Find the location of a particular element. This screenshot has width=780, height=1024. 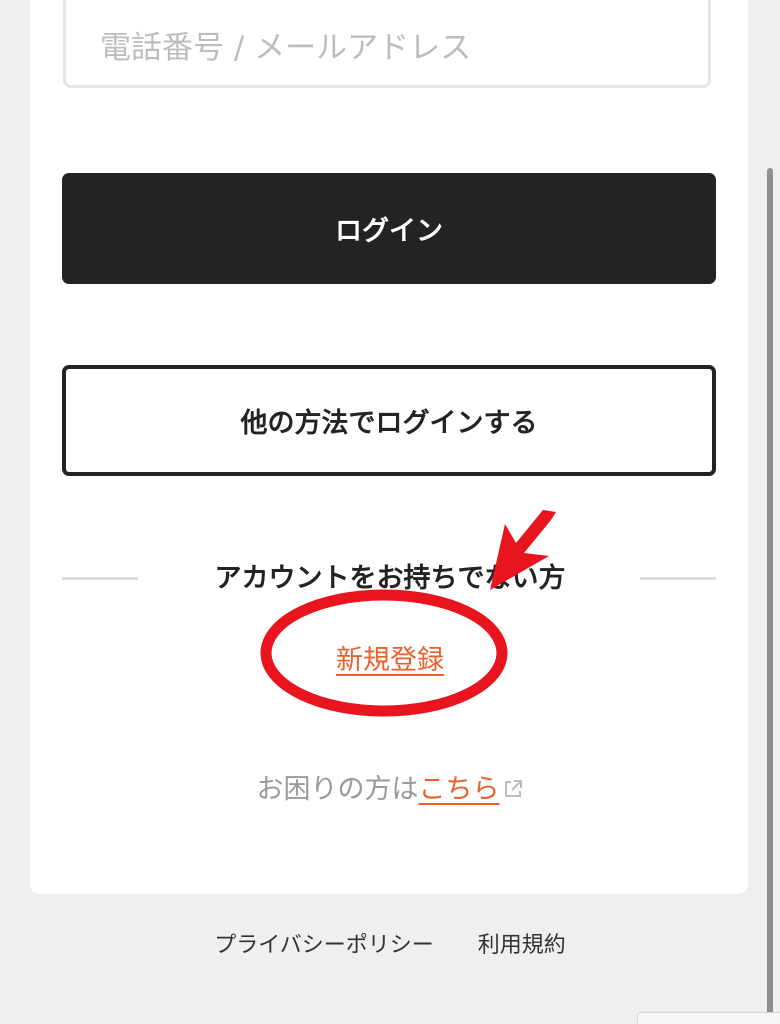

divider-right is located at coordinates (678, 578).